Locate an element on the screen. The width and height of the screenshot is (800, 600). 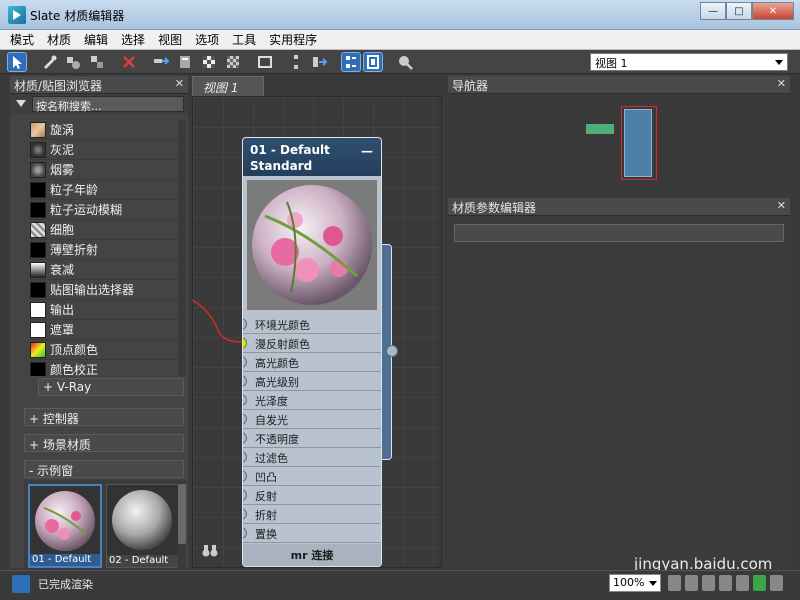
menu-options: 选项 is located at coordinates (207, 39).